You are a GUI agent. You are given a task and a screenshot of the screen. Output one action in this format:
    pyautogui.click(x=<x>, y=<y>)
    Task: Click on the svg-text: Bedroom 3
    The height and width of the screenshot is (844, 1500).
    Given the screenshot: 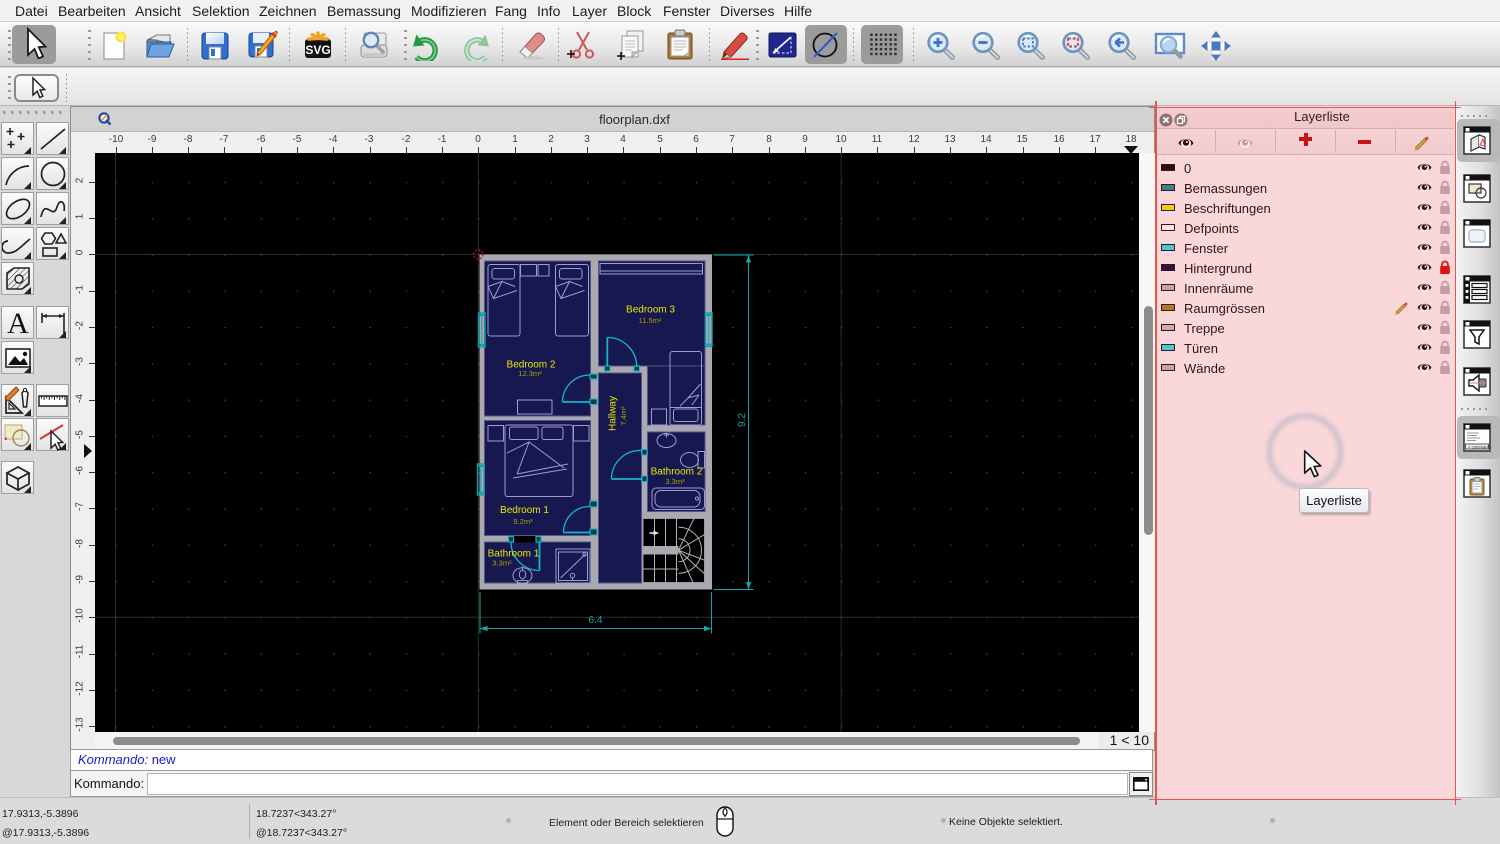 What is the action you would take?
    pyautogui.click(x=650, y=310)
    